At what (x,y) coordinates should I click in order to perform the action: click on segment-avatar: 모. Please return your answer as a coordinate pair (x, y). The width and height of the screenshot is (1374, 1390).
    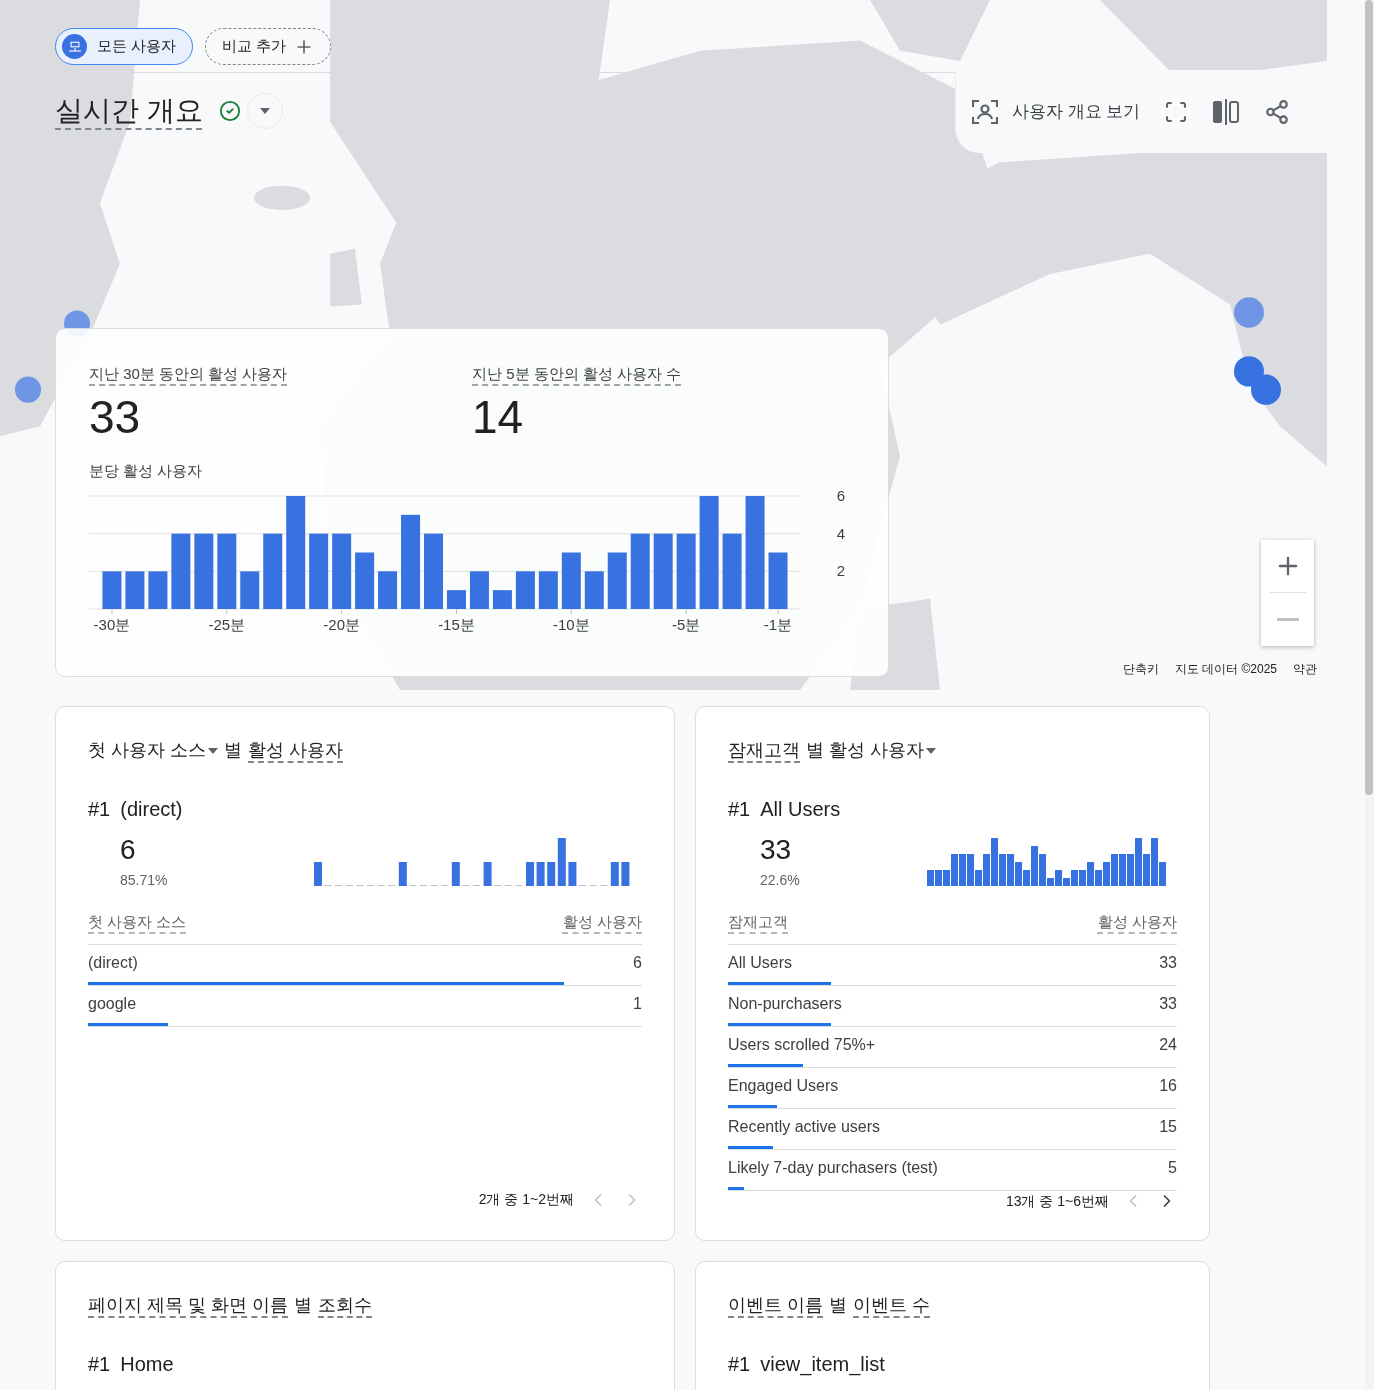
    Looking at the image, I should click on (74, 46).